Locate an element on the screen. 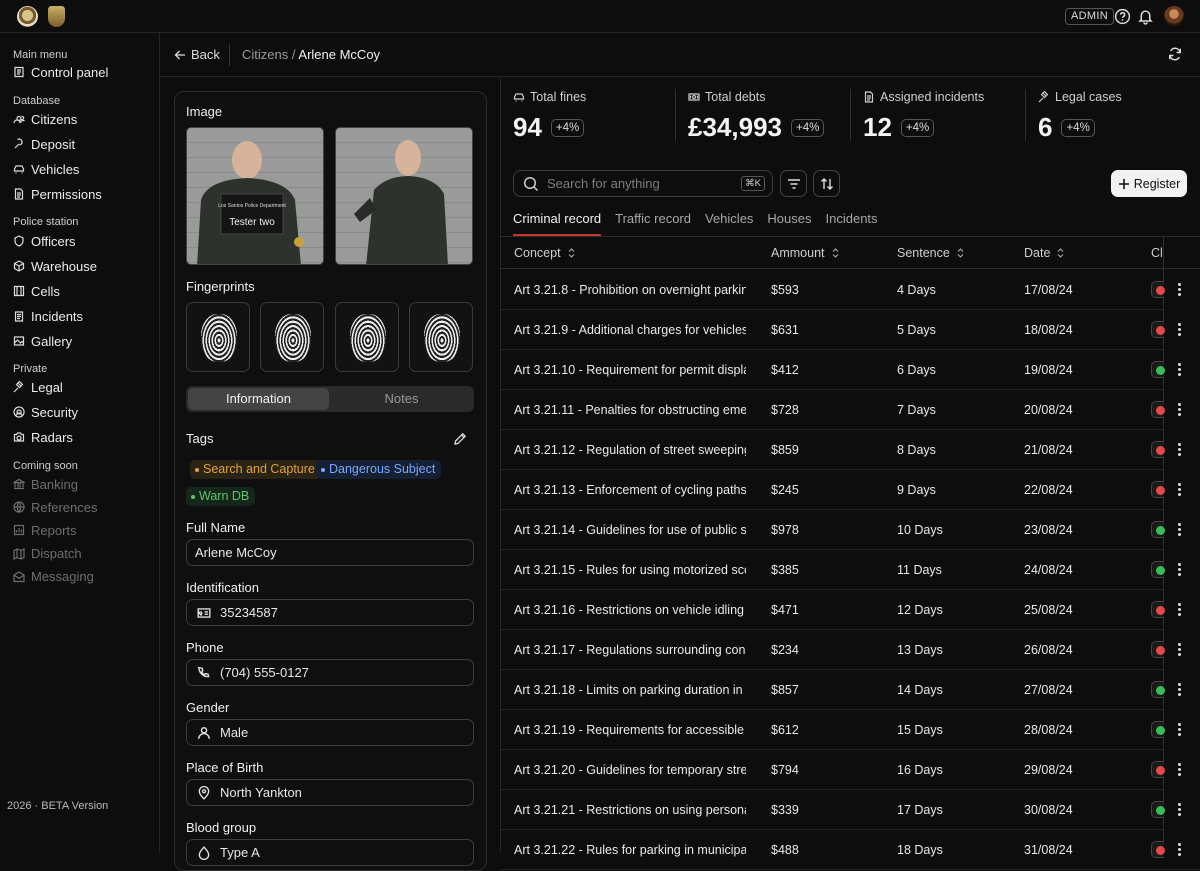  tab-traffic-record: Traffic record is located at coordinates (653, 223).